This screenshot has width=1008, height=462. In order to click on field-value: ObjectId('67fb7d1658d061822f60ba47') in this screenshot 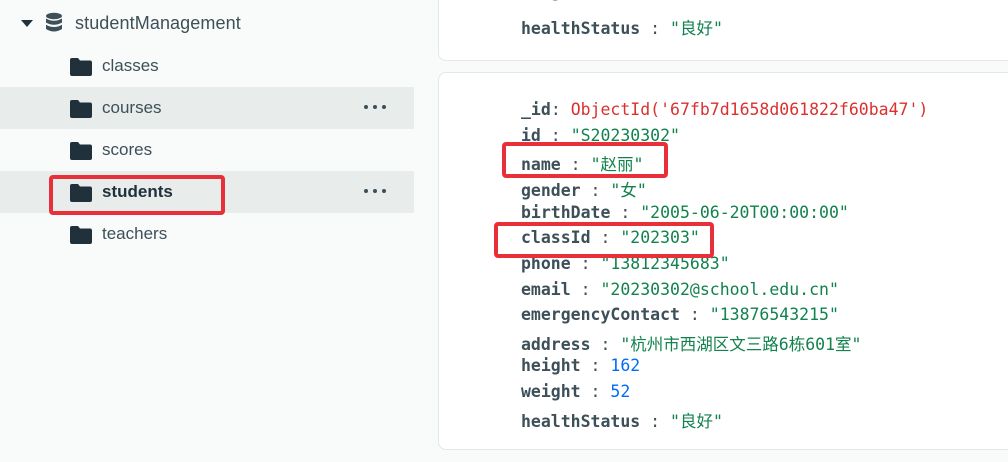, I will do `click(749, 109)`.